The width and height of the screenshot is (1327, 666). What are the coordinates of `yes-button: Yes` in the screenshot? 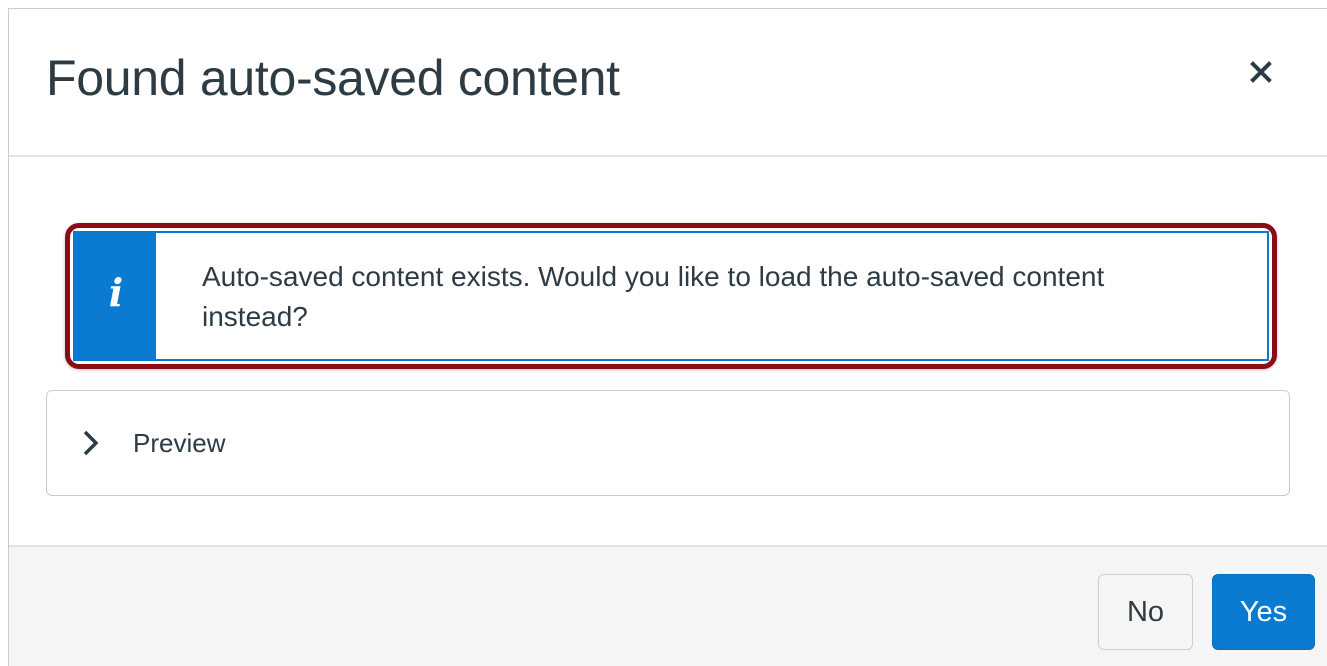 It's located at (1263, 612).